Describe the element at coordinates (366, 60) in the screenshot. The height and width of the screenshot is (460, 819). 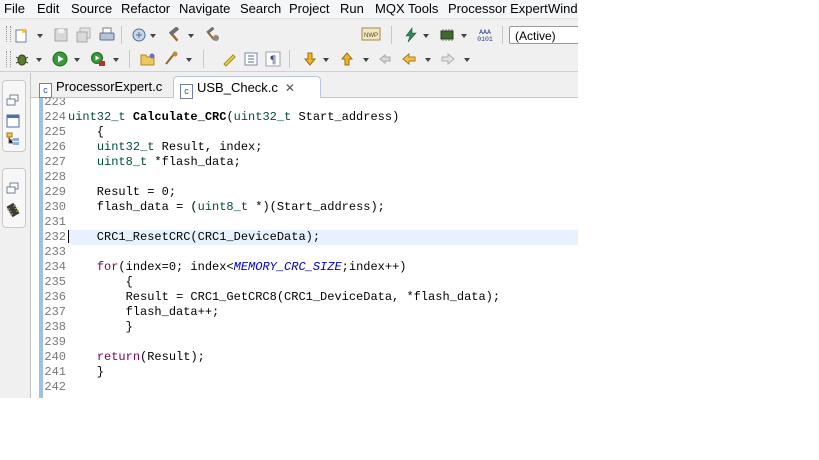
I see `previous-annotation-dropdown-arrow` at that location.